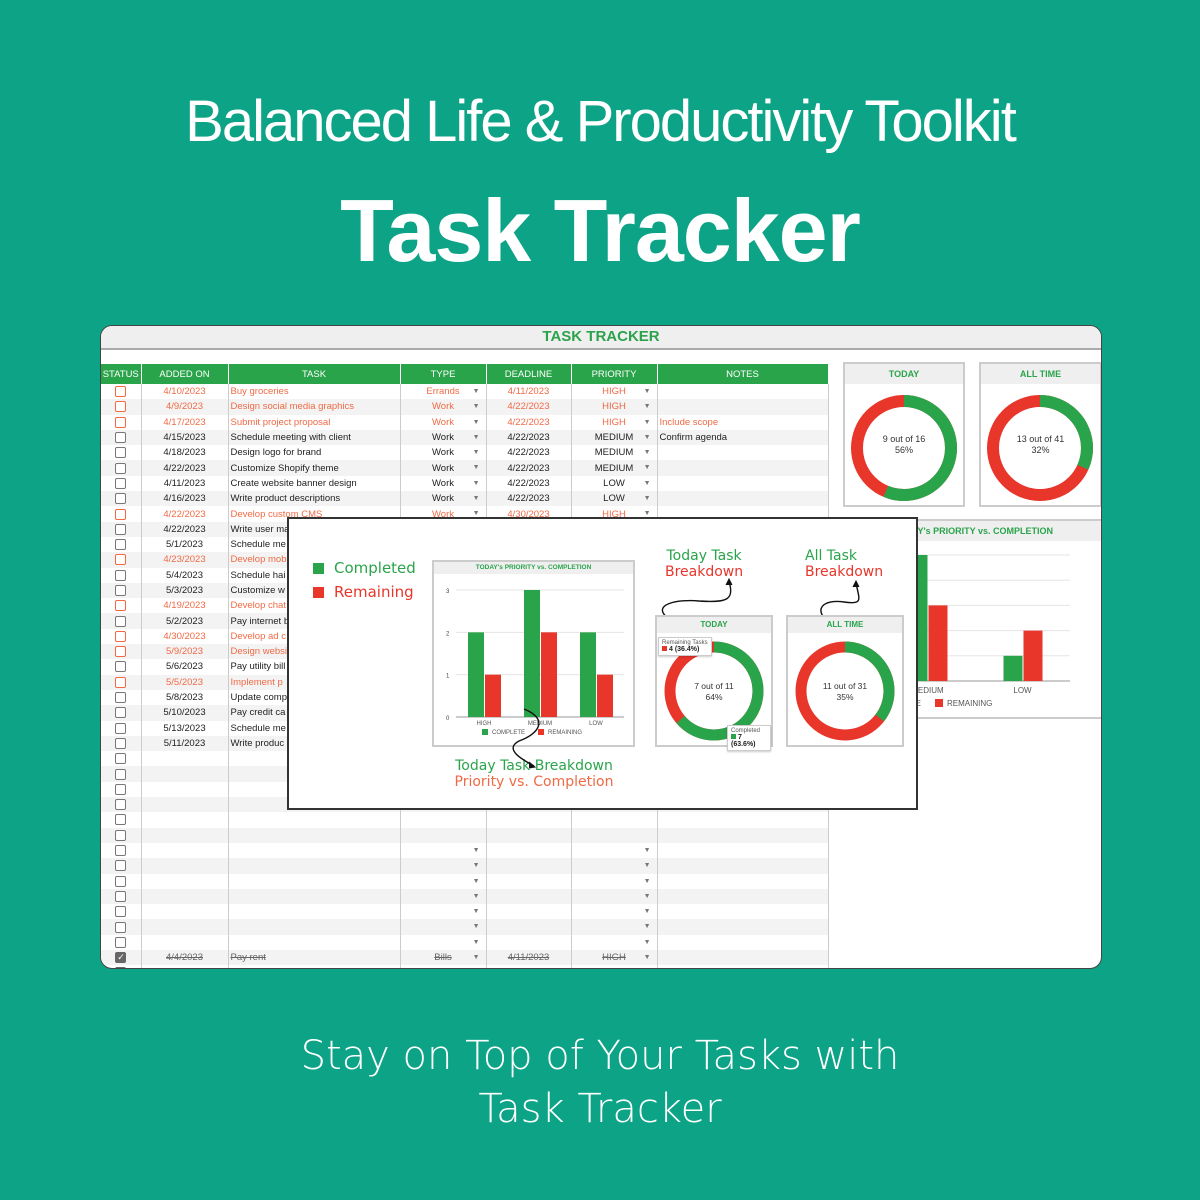 This screenshot has height=1200, width=1200. I want to click on added-on-cell: 5/2/2023, so click(185, 621).